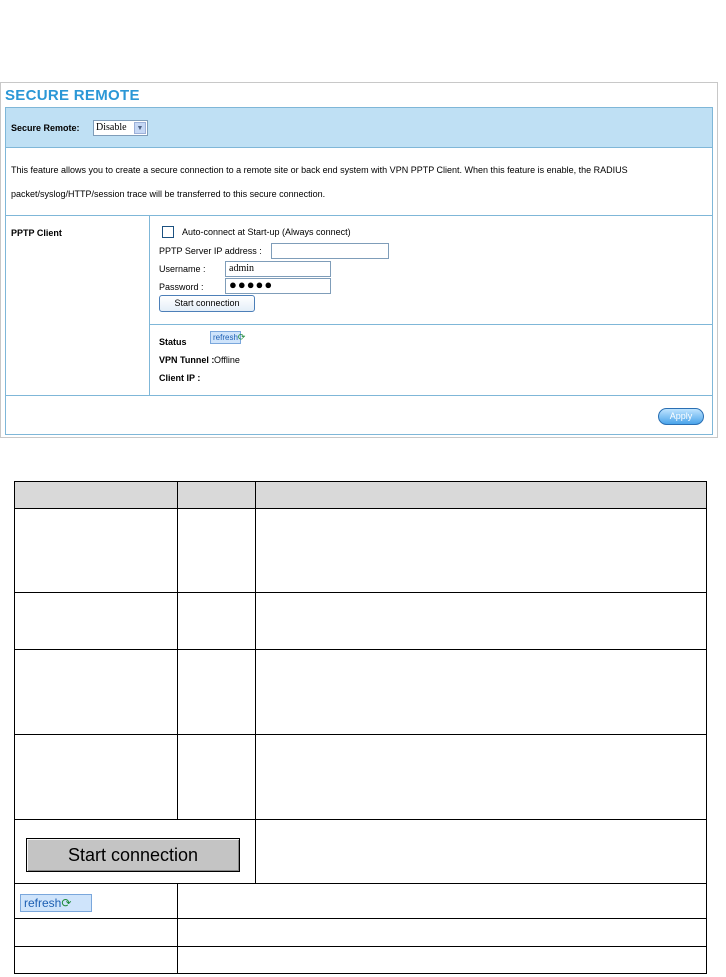  Describe the element at coordinates (430, 324) in the screenshot. I see `section-divider` at that location.